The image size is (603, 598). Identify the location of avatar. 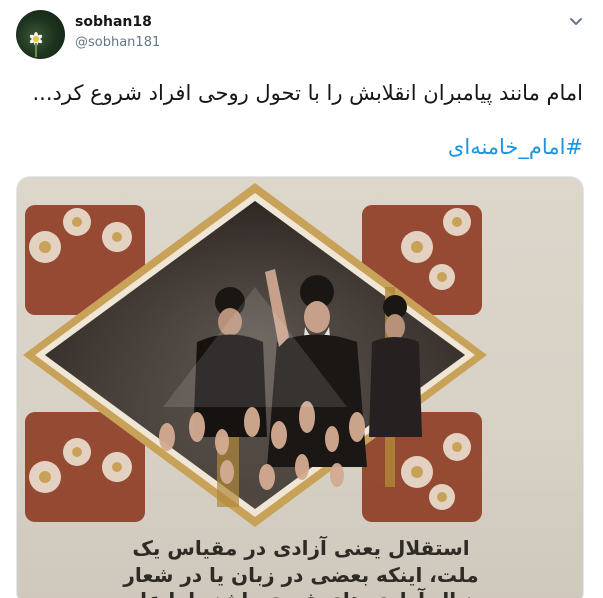
(40, 34).